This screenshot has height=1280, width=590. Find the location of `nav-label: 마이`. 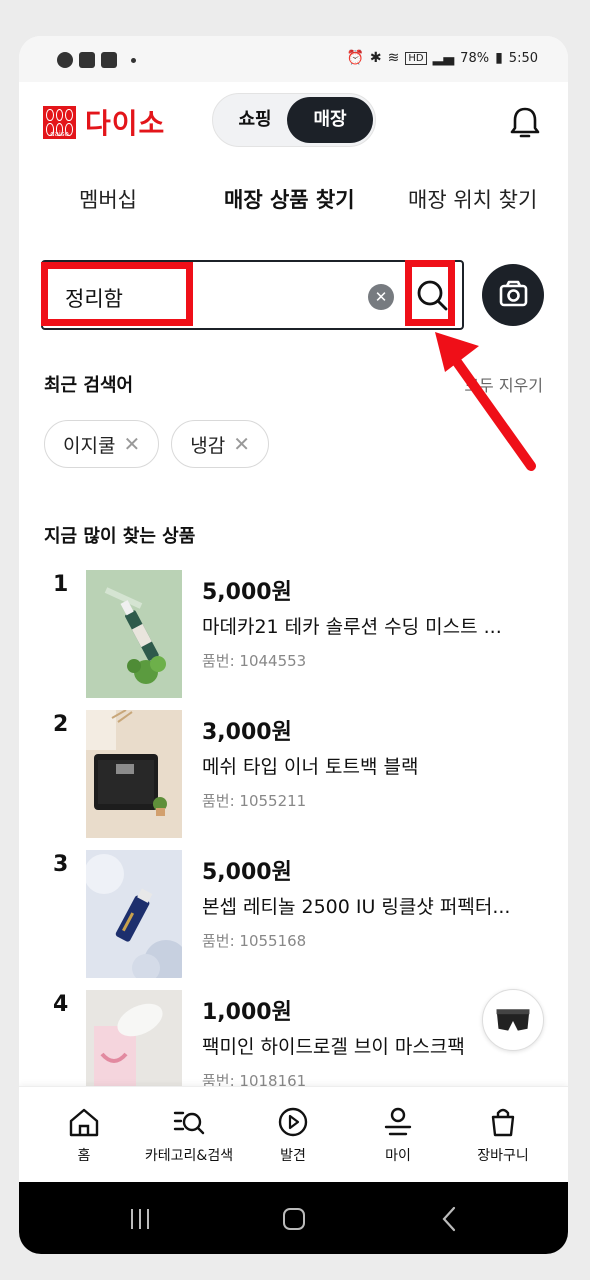

nav-label: 마이 is located at coordinates (398, 1156).